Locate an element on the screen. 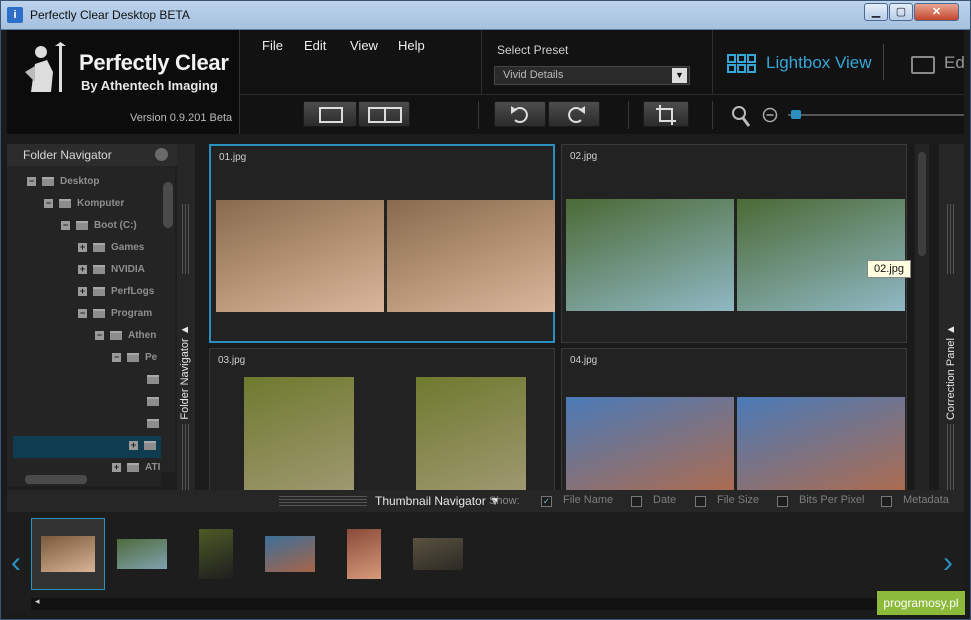  tree-item: + NVIDIA is located at coordinates (111, 273).